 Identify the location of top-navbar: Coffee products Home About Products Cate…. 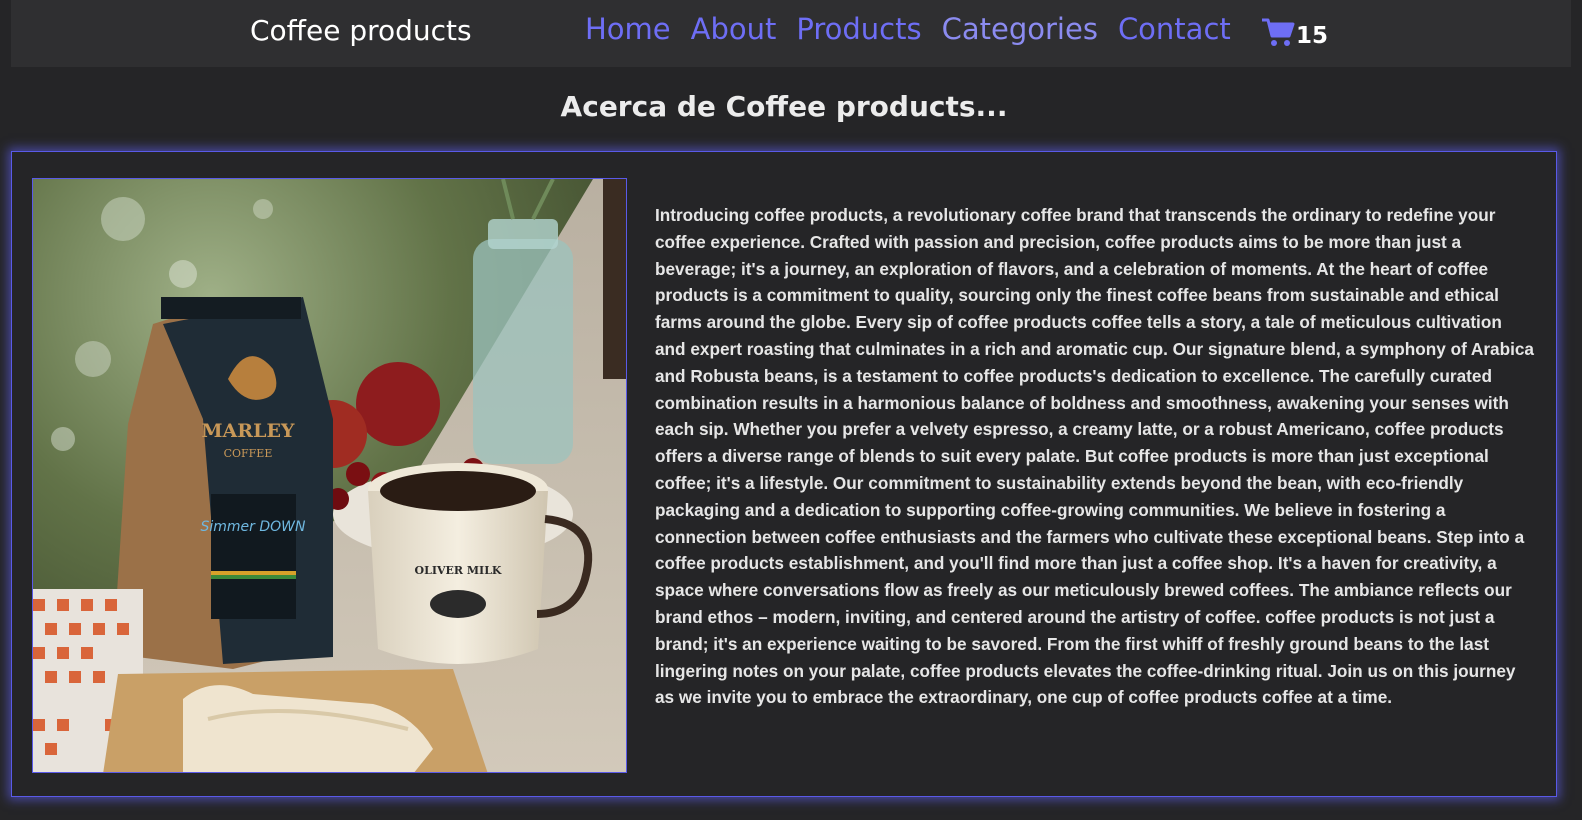
(791, 33).